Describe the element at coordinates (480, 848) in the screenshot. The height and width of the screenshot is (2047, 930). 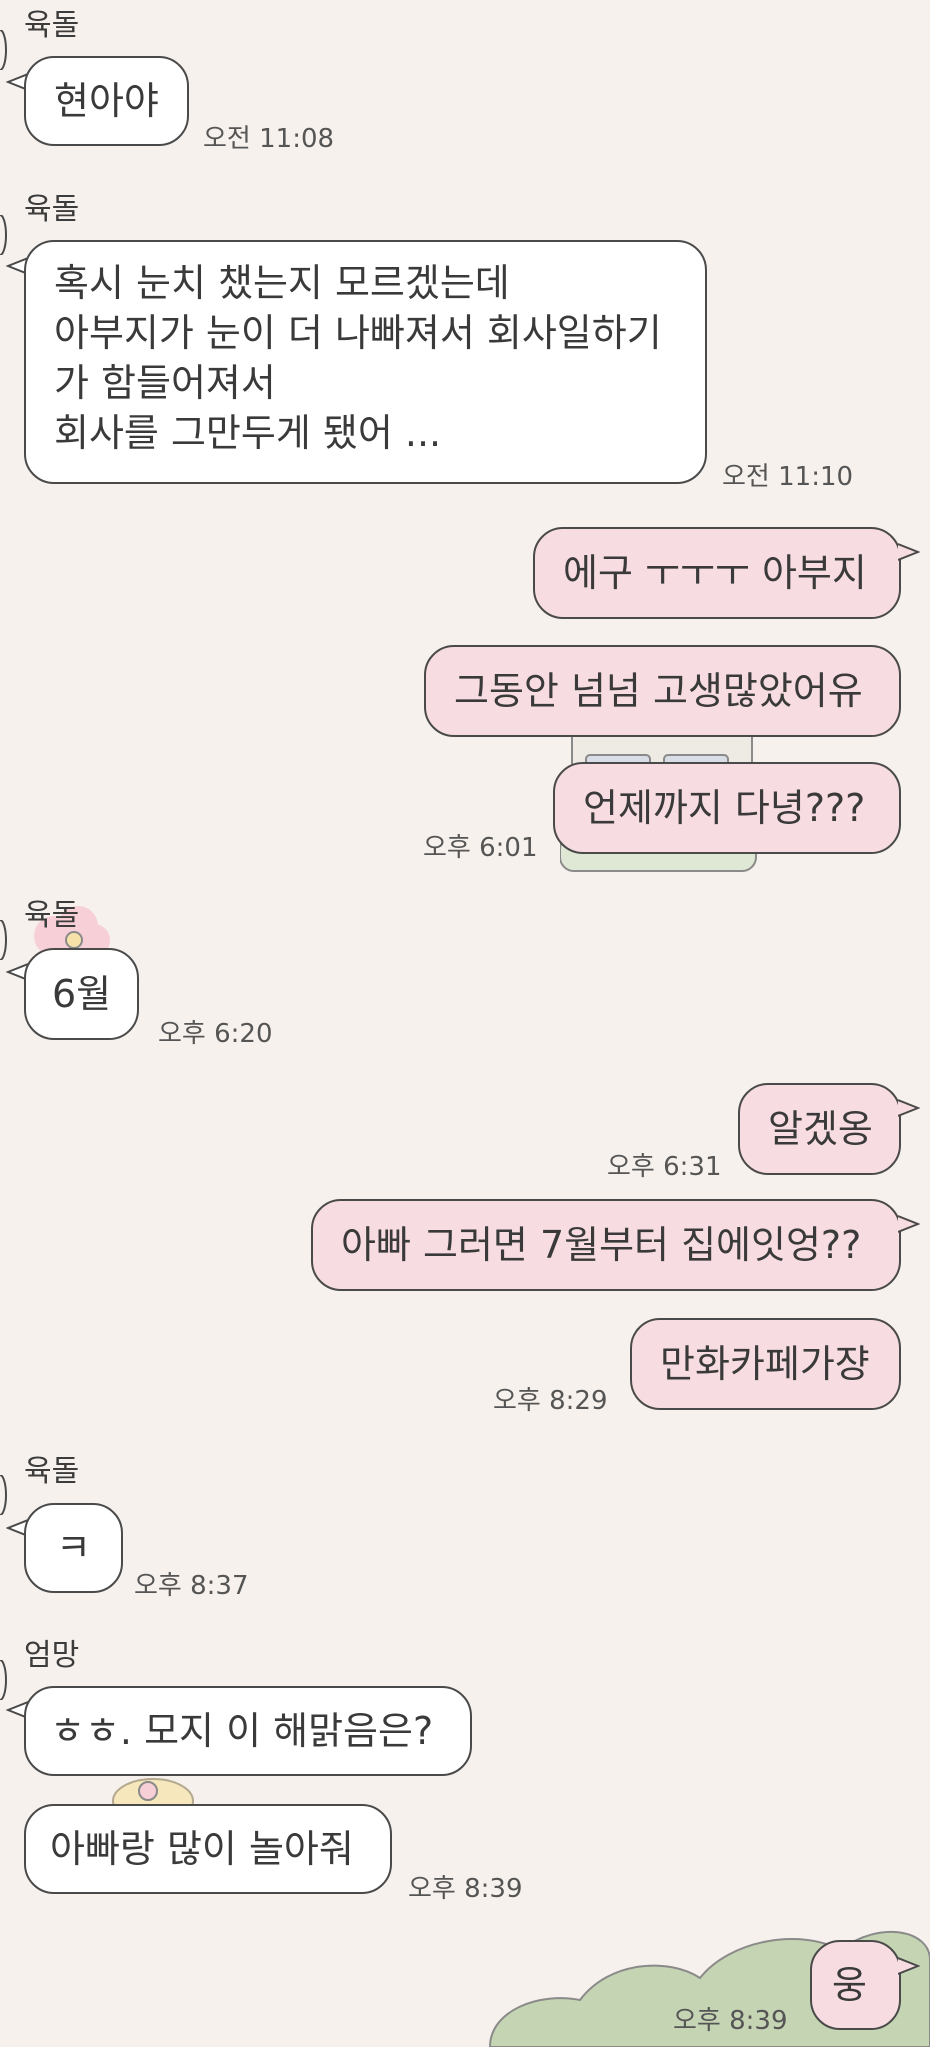
I see `message-time: 오후 6:01` at that location.